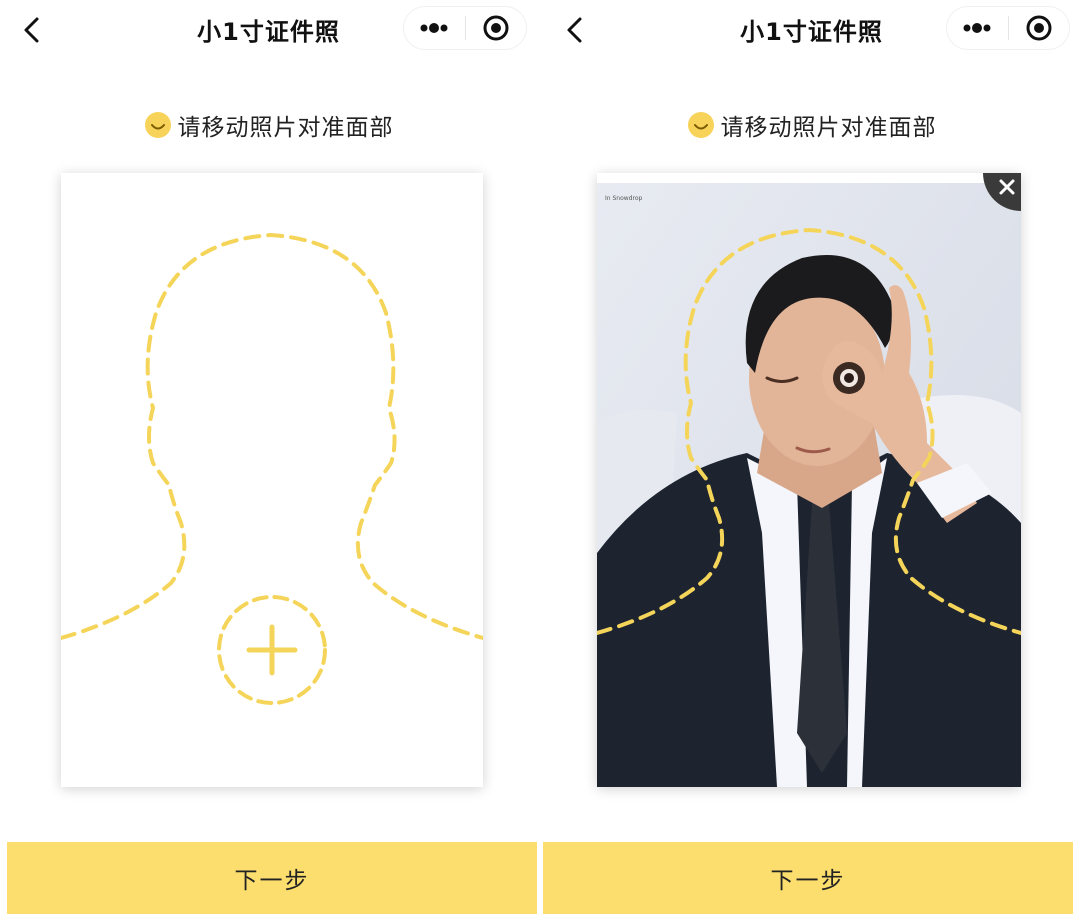 The width and height of the screenshot is (1080, 920). Describe the element at coordinates (1007, 187) in the screenshot. I see `close-icon` at that location.